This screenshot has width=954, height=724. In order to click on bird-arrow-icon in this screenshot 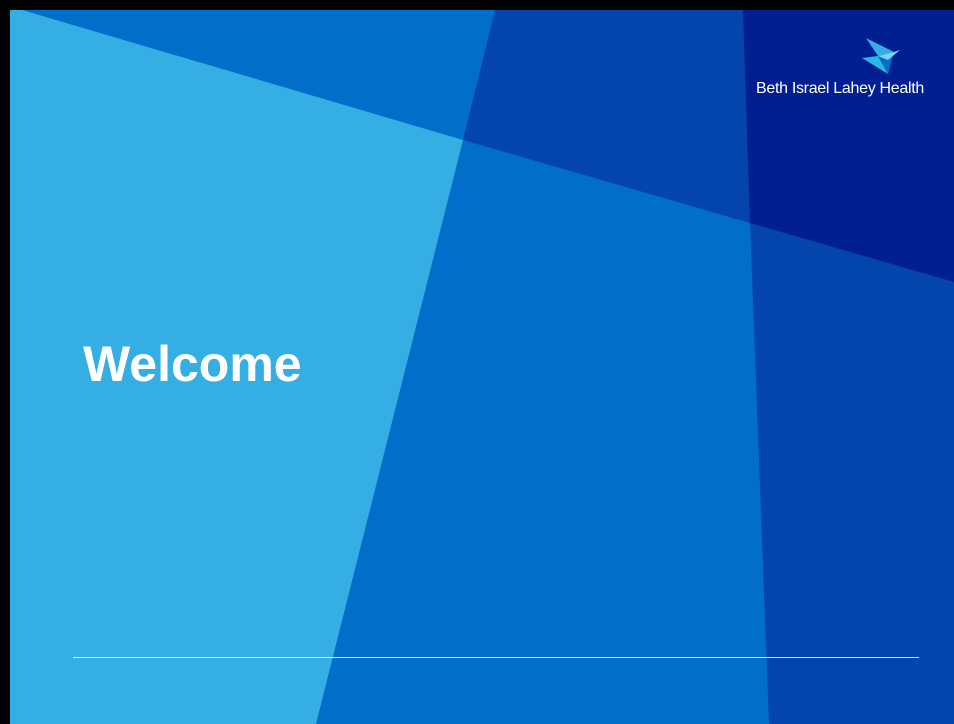, I will do `click(881, 56)`.